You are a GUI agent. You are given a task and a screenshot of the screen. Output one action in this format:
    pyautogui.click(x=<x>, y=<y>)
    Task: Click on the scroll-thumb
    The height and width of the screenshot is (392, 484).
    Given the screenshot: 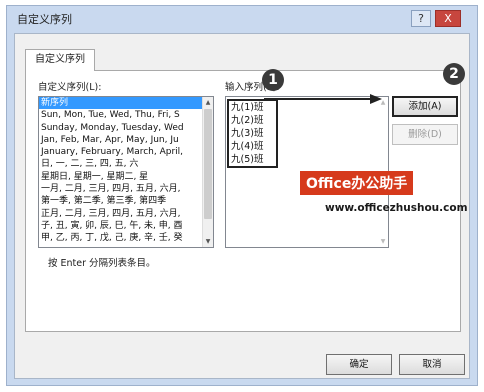 What is the action you would take?
    pyautogui.click(x=208, y=164)
    